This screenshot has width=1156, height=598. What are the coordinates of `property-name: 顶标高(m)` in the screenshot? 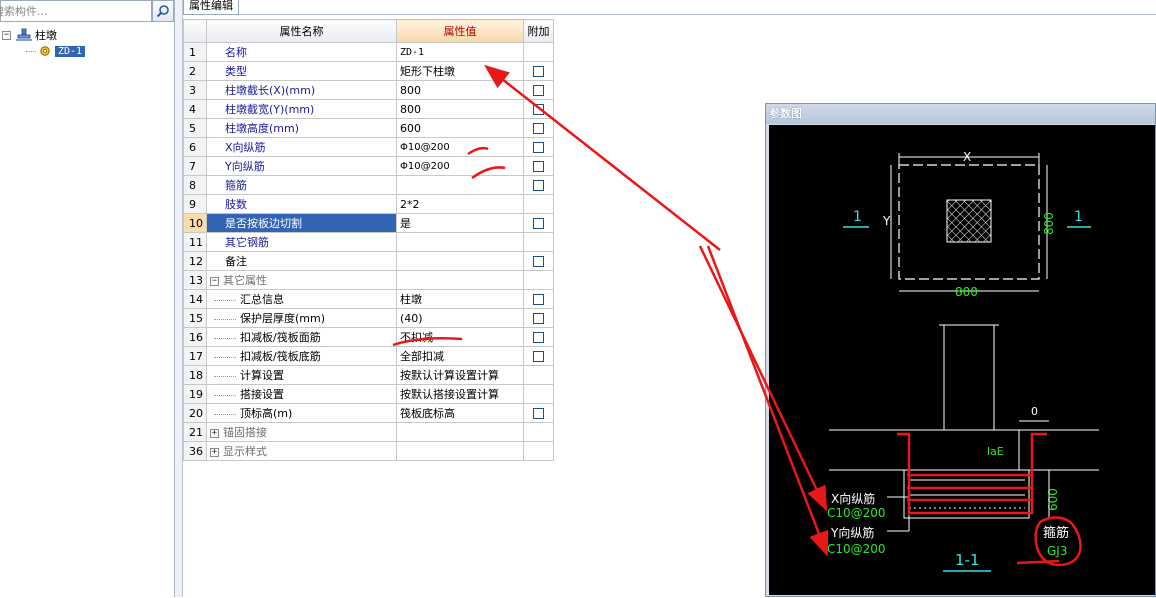 It's located at (301, 413).